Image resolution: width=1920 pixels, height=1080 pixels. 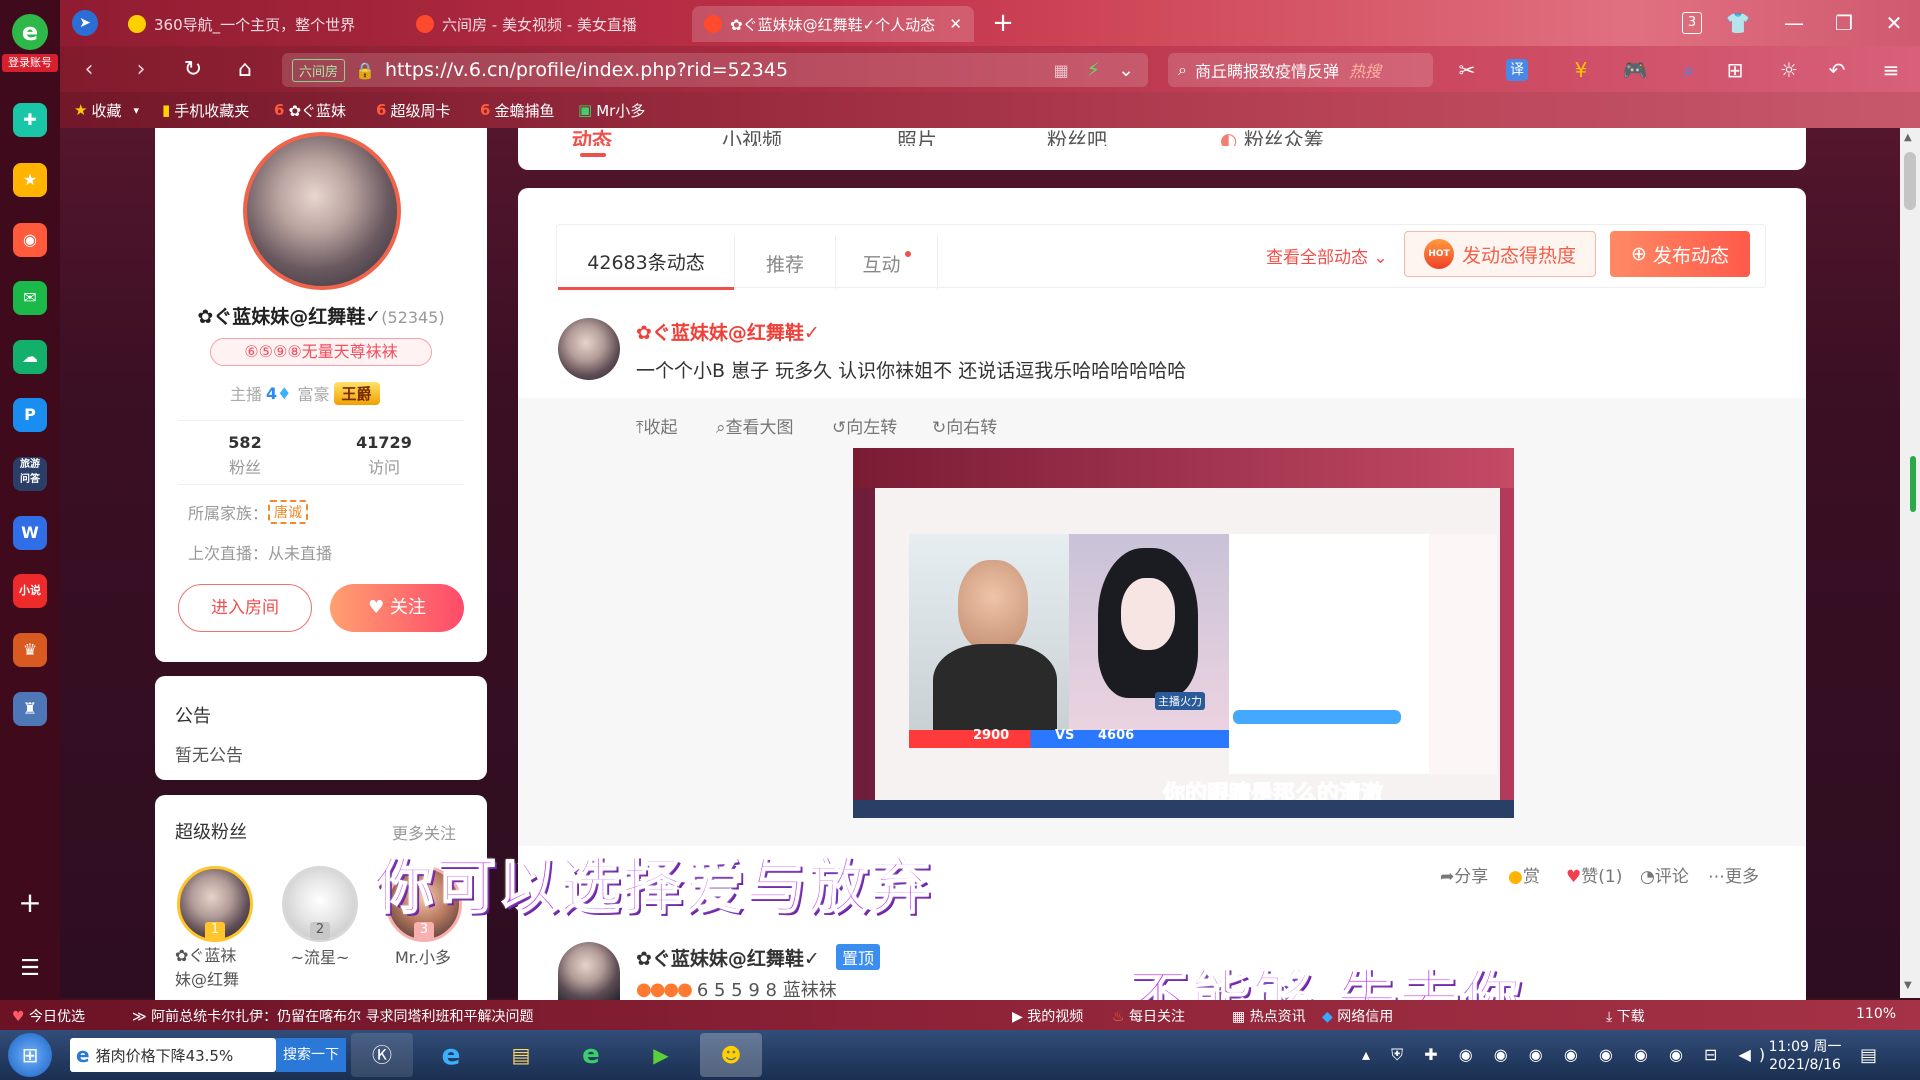 I want to click on status-download: ⤓ 下载, so click(x=1625, y=1016).